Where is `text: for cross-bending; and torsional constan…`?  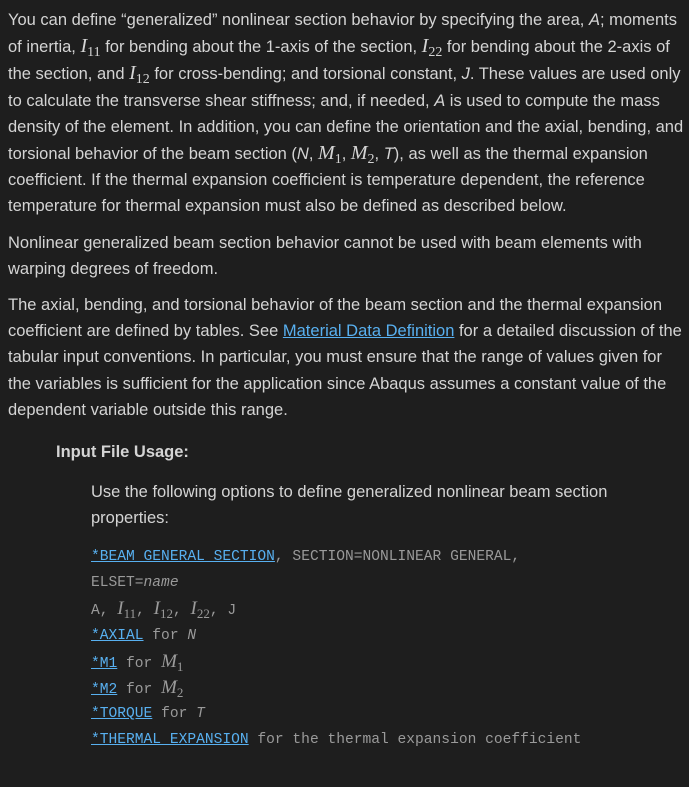 text: for cross-bending; and torsional constan… is located at coordinates (305, 74).